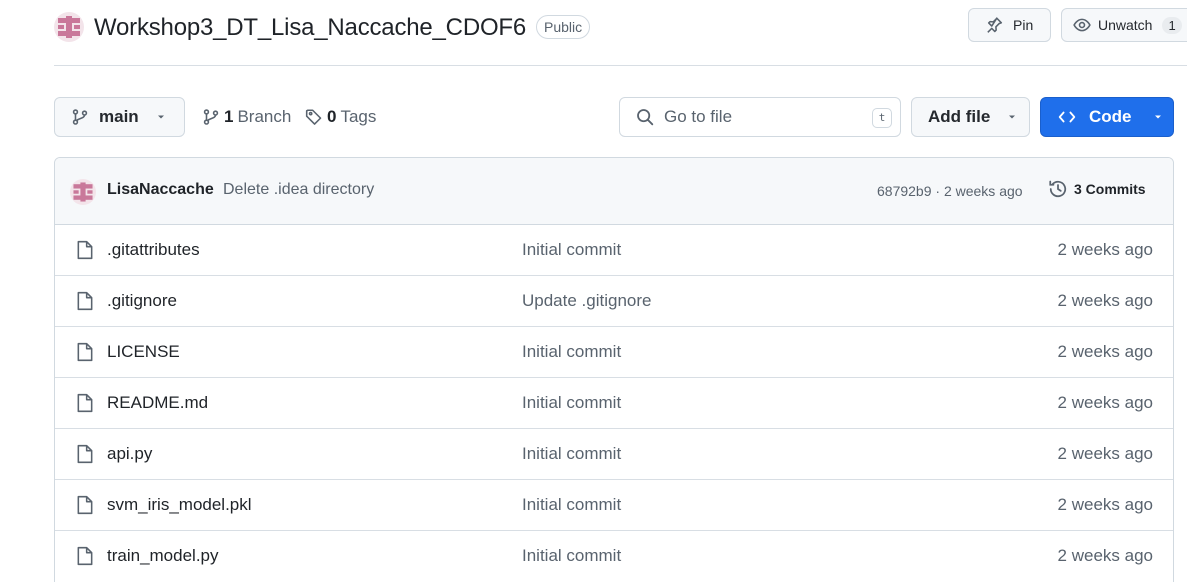  I want to click on watchers-count: 1, so click(1172, 25).